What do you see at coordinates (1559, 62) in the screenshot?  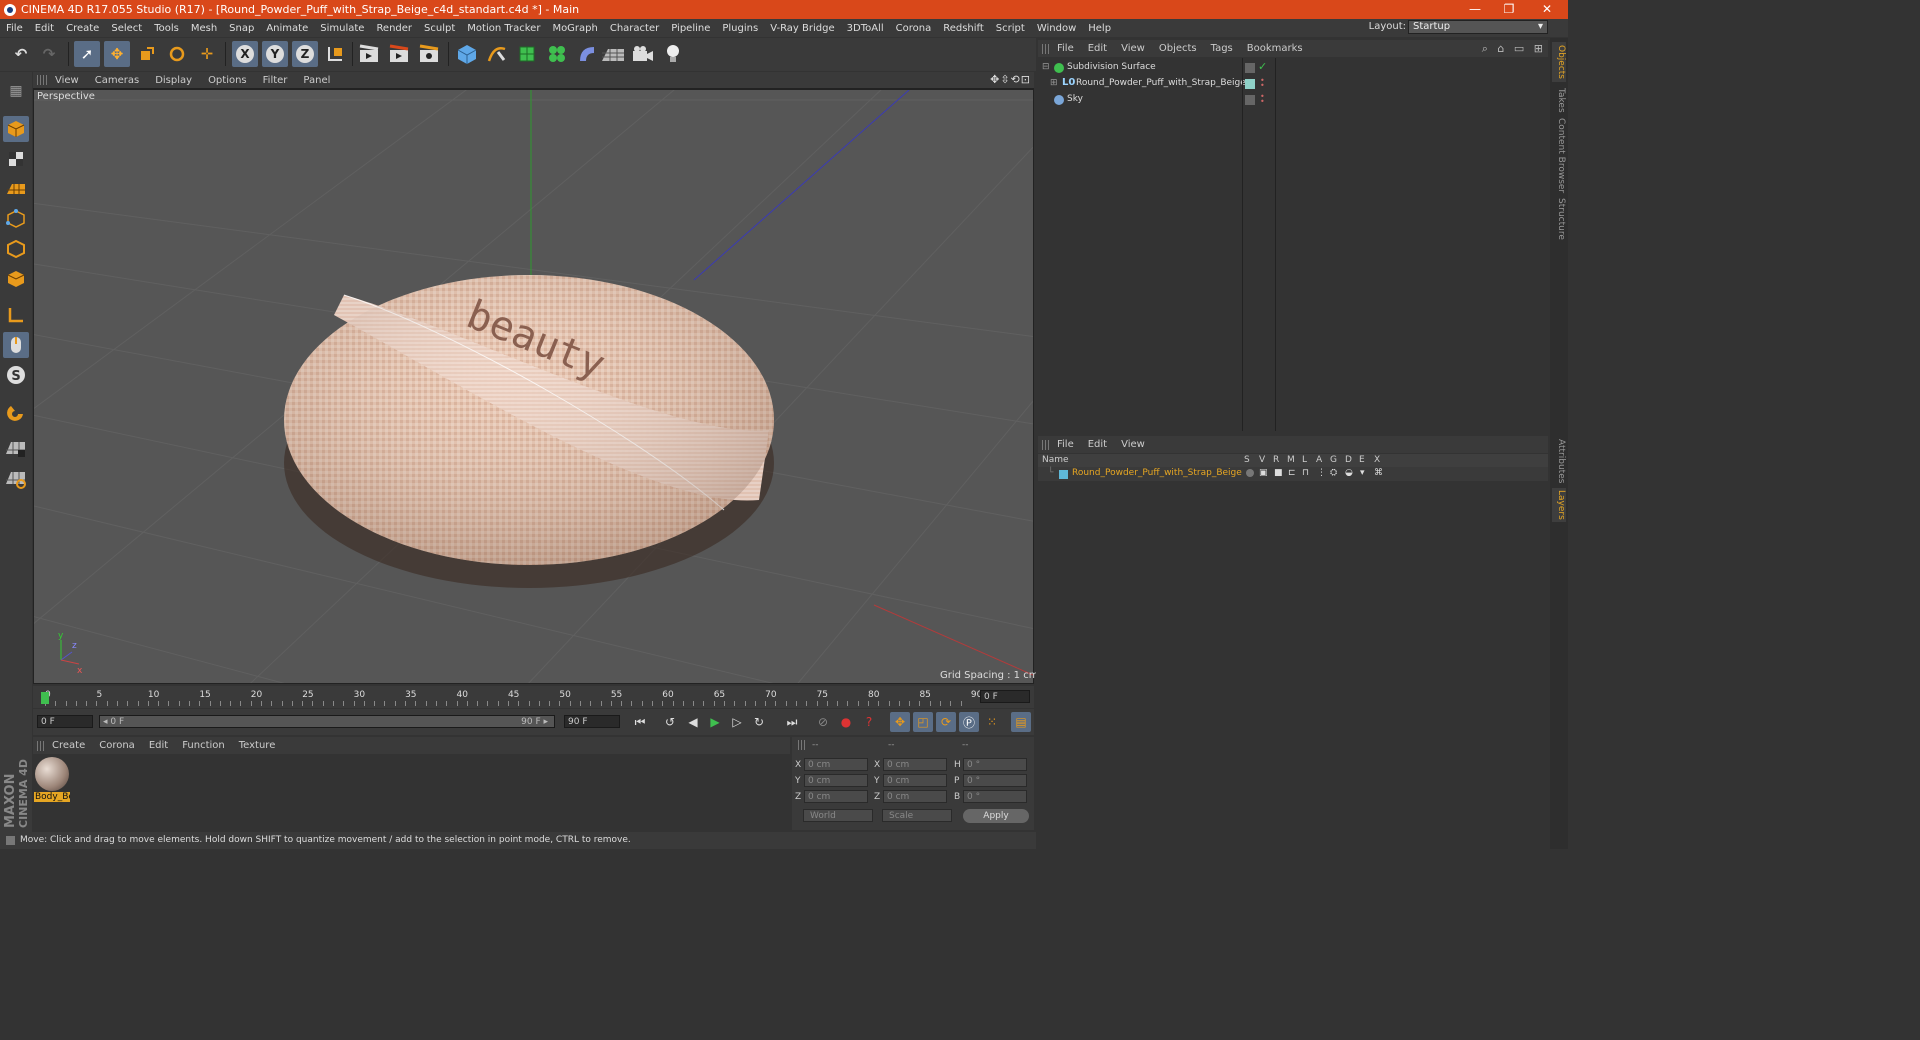 I see `tab-objects: Objects` at bounding box center [1559, 62].